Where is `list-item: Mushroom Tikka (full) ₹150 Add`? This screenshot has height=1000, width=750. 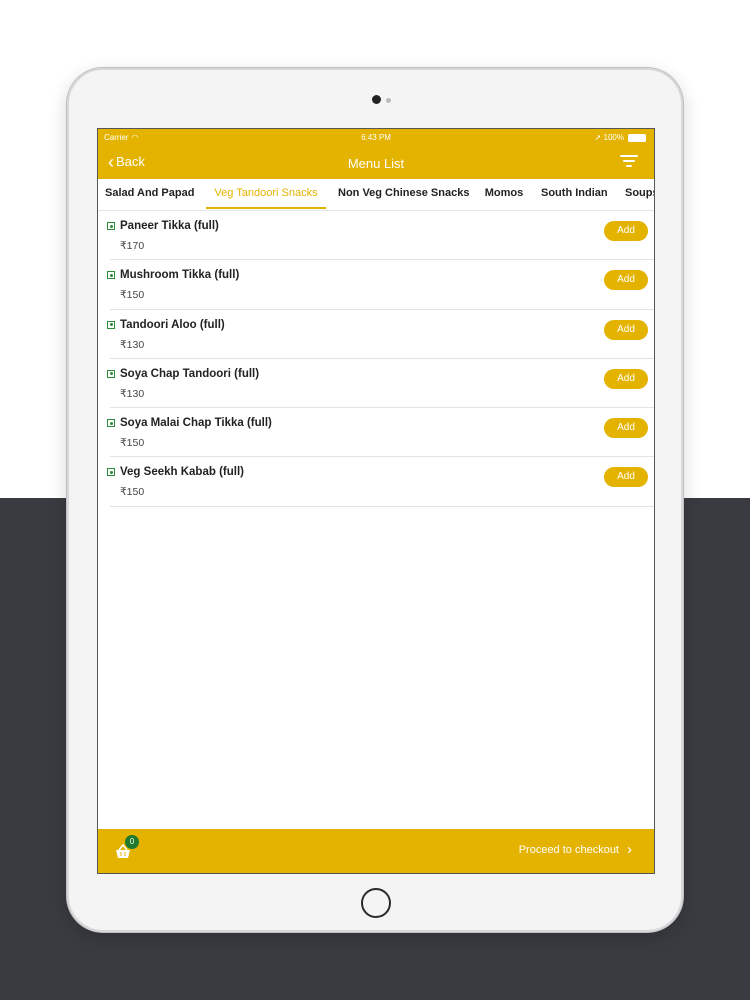
list-item: Mushroom Tikka (full) ₹150 Add is located at coordinates (380, 285).